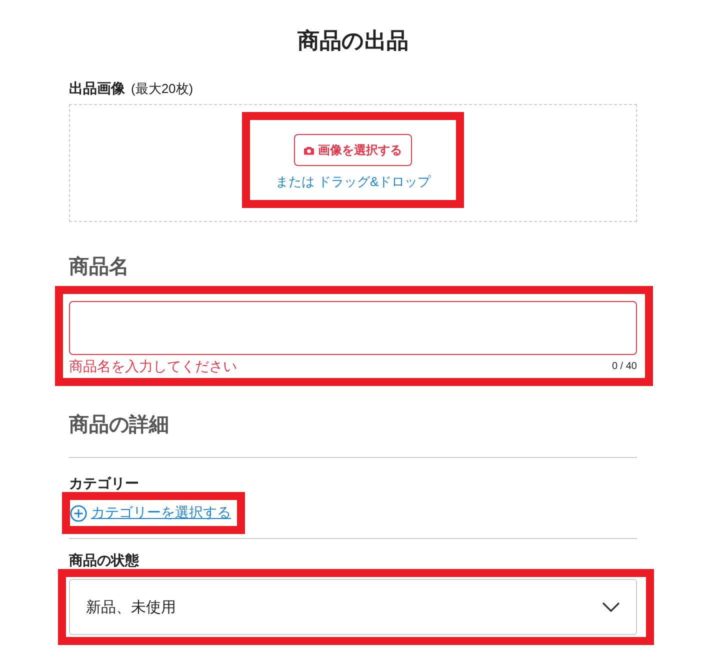 The width and height of the screenshot is (724, 664). What do you see at coordinates (309, 150) in the screenshot?
I see `camera-icon` at bounding box center [309, 150].